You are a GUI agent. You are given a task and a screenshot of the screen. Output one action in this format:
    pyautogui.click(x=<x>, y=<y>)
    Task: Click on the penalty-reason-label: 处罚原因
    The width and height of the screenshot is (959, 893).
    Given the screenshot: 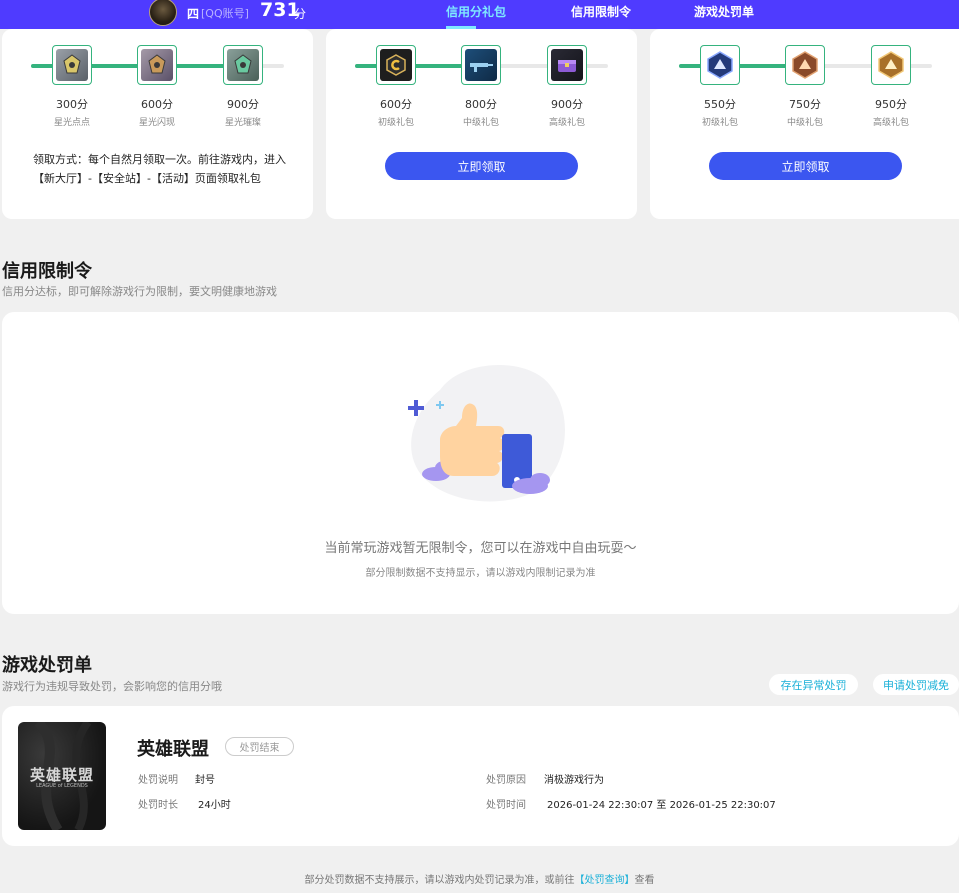 What is the action you would take?
    pyautogui.click(x=506, y=780)
    